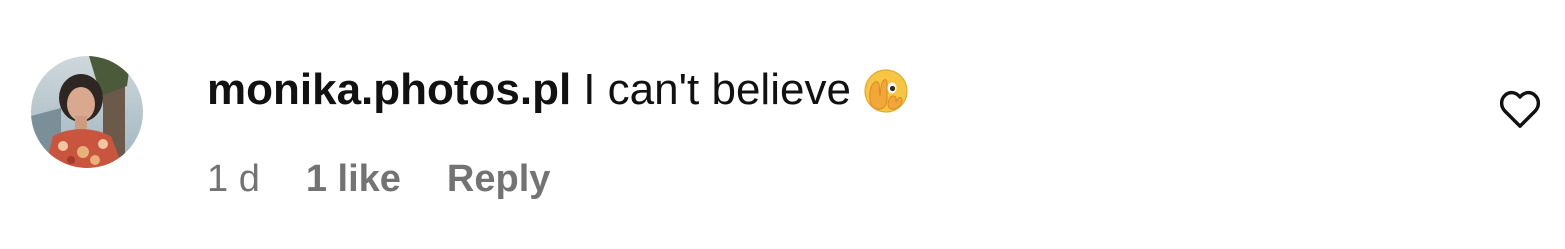 This screenshot has height=249, width=1565. Describe the element at coordinates (389, 90) in the screenshot. I see `username-link: monika.photos.pl` at that location.